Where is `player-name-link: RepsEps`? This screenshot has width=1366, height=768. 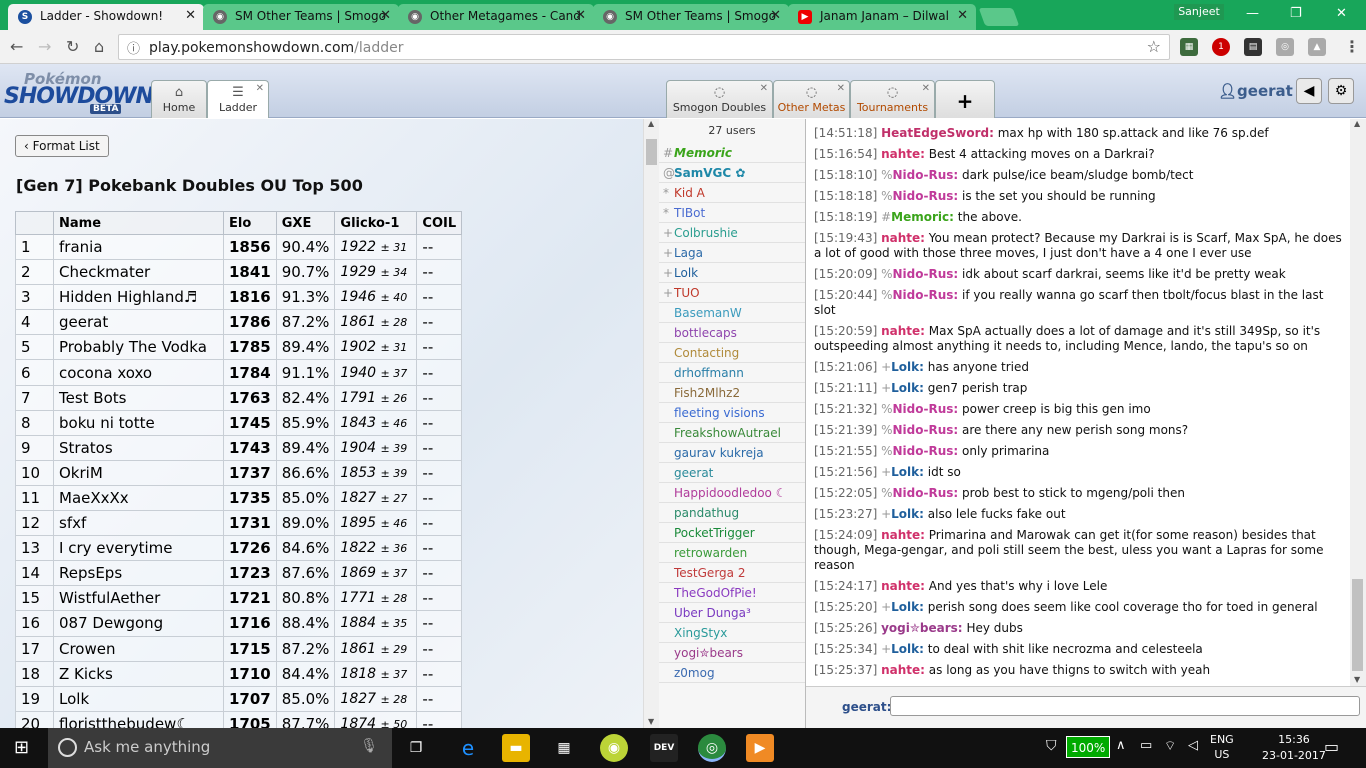
player-name-link: RepsEps is located at coordinates (138, 573).